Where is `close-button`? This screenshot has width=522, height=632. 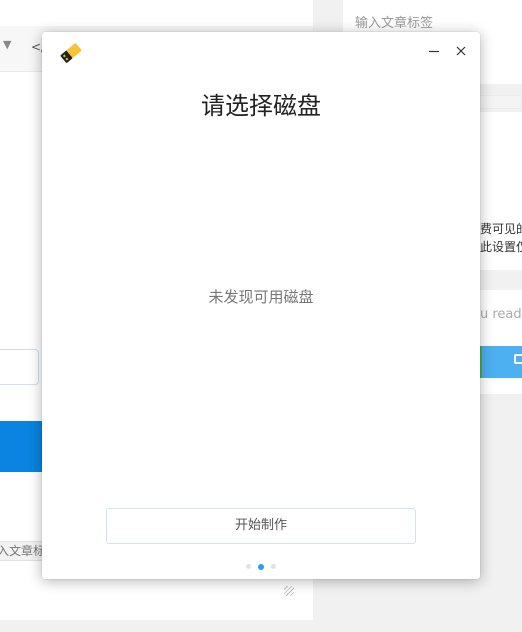 close-button is located at coordinates (461, 51).